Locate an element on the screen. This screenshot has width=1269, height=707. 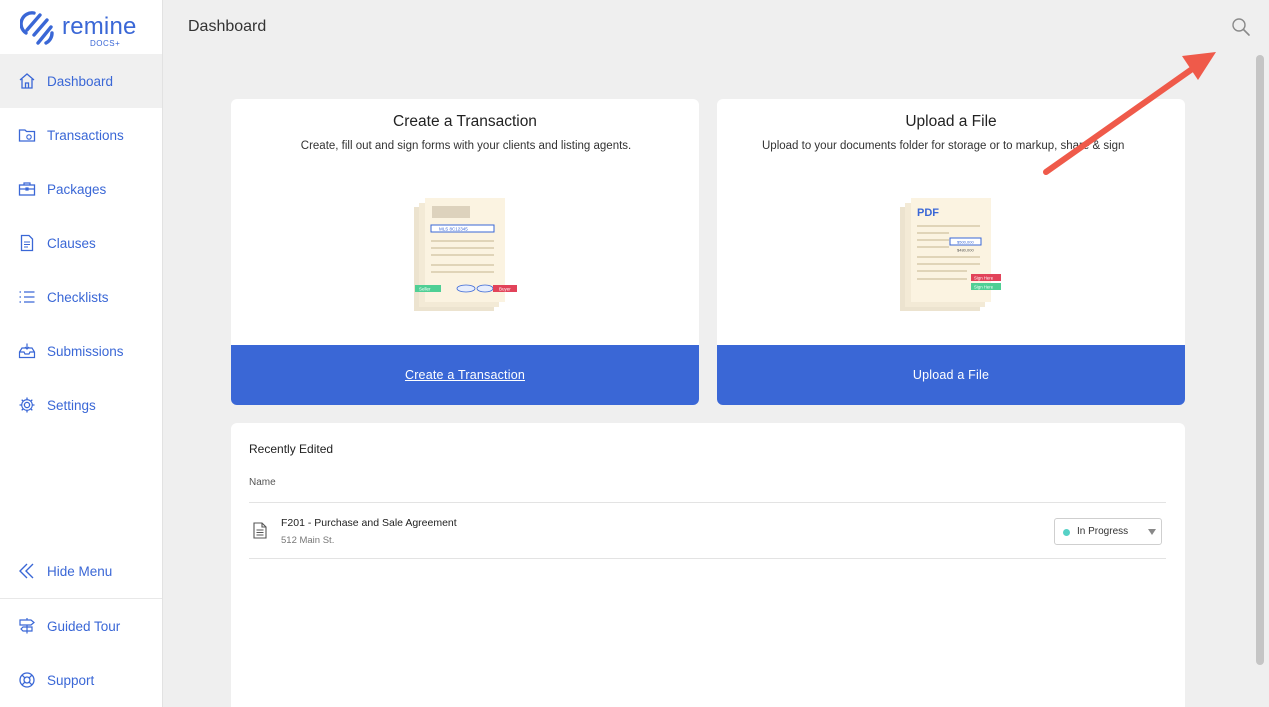
search-icon is located at coordinates (1241, 27).